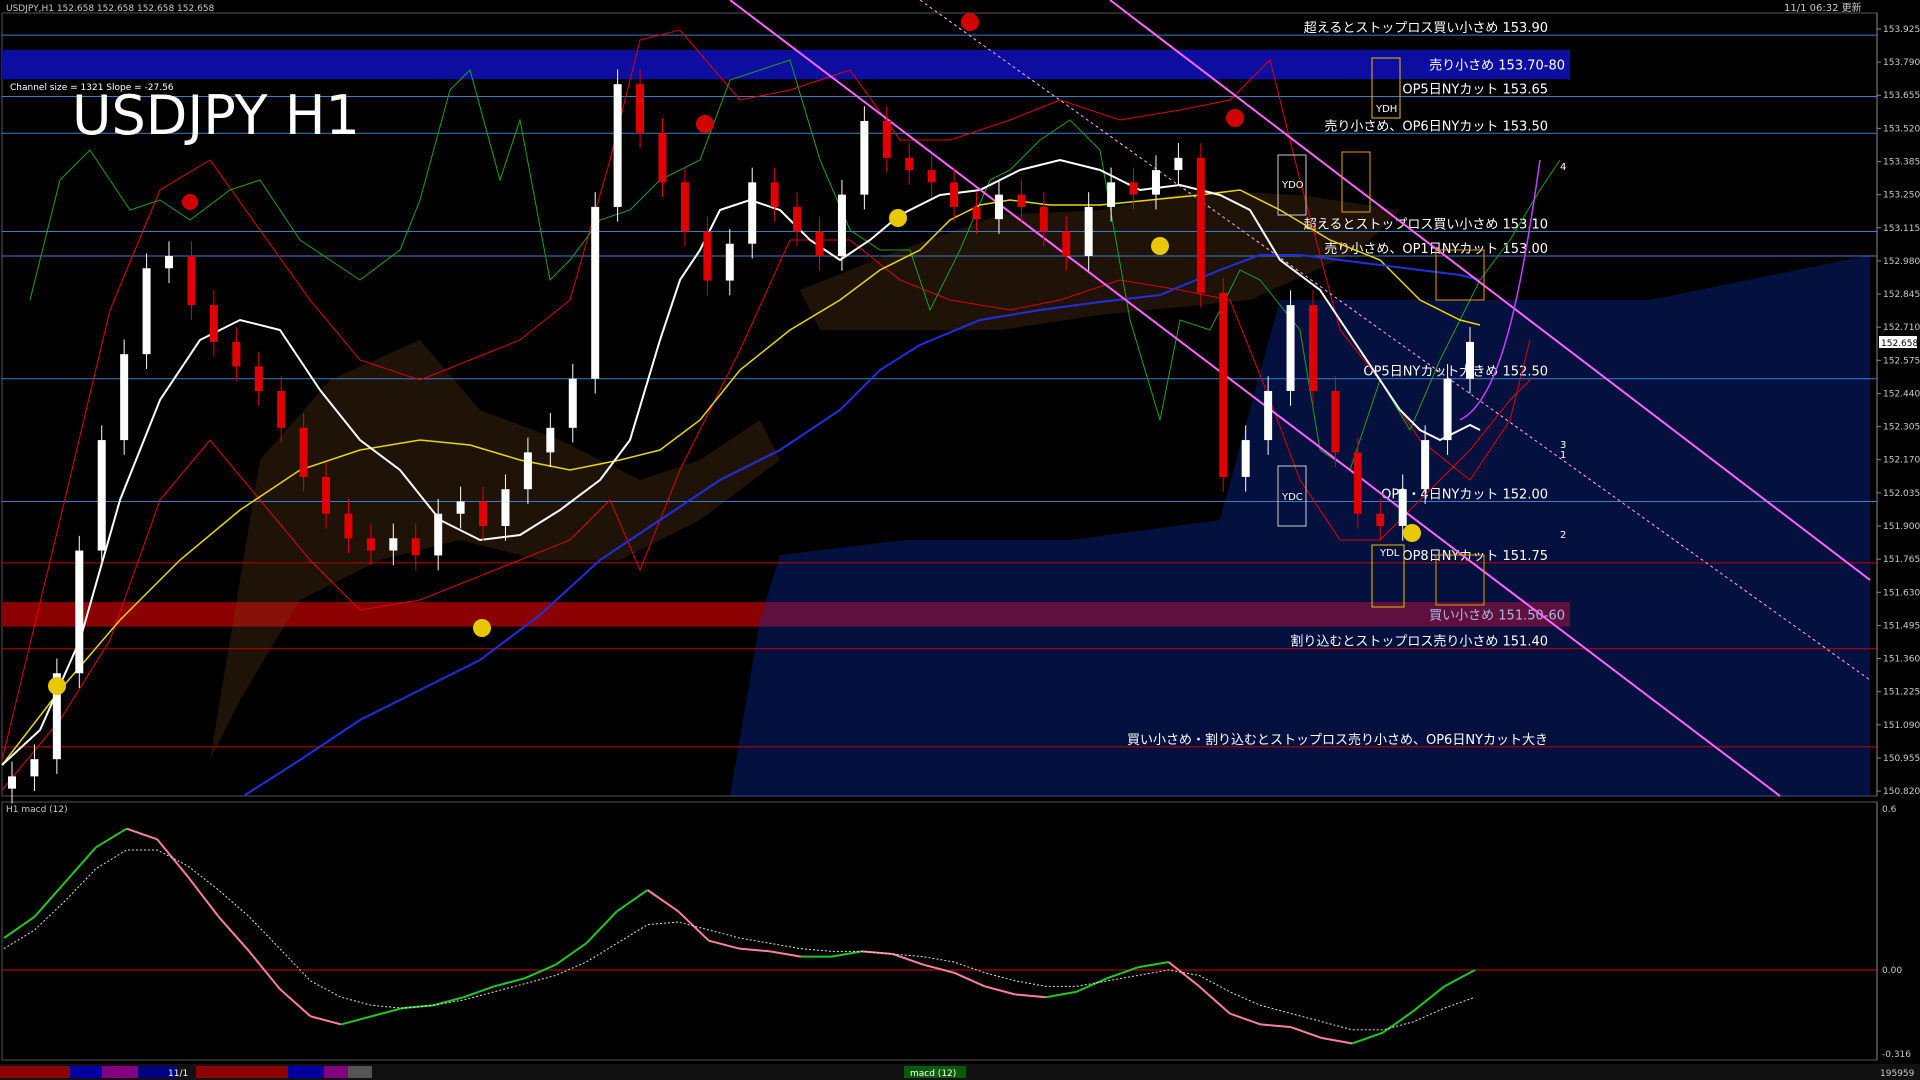  What do you see at coordinates (1292, 497) in the screenshot?
I see `box-label-ydc: YDC` at bounding box center [1292, 497].